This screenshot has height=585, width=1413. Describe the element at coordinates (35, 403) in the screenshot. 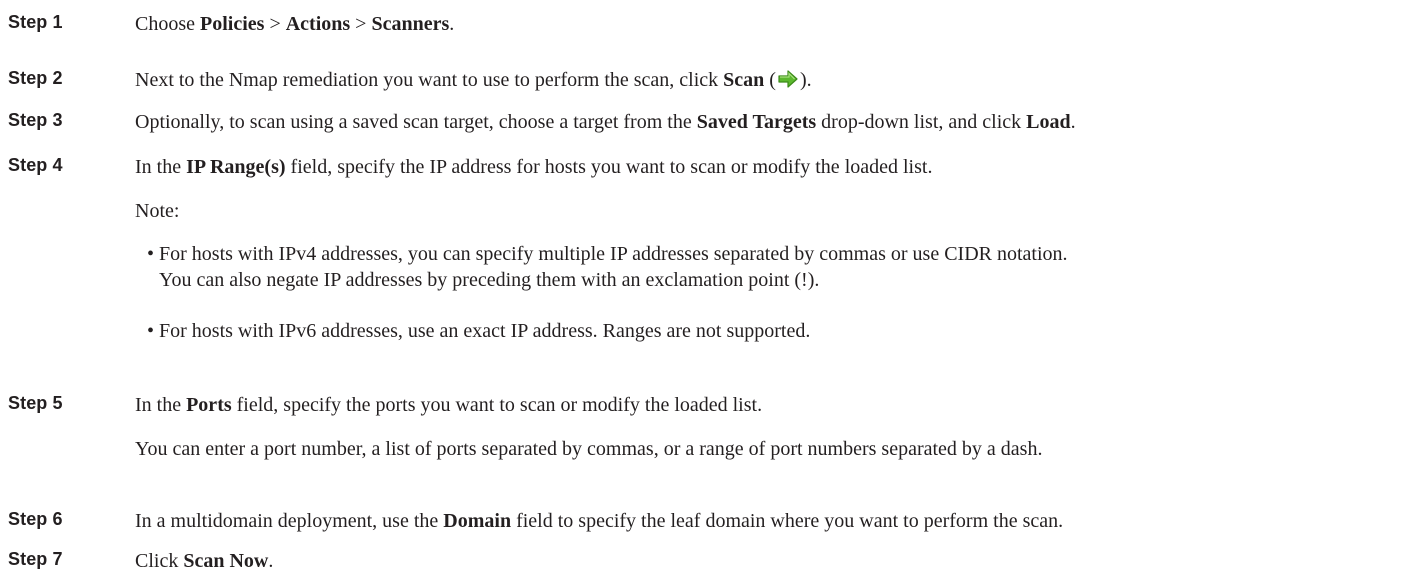

I see `step-label: Step 5` at that location.